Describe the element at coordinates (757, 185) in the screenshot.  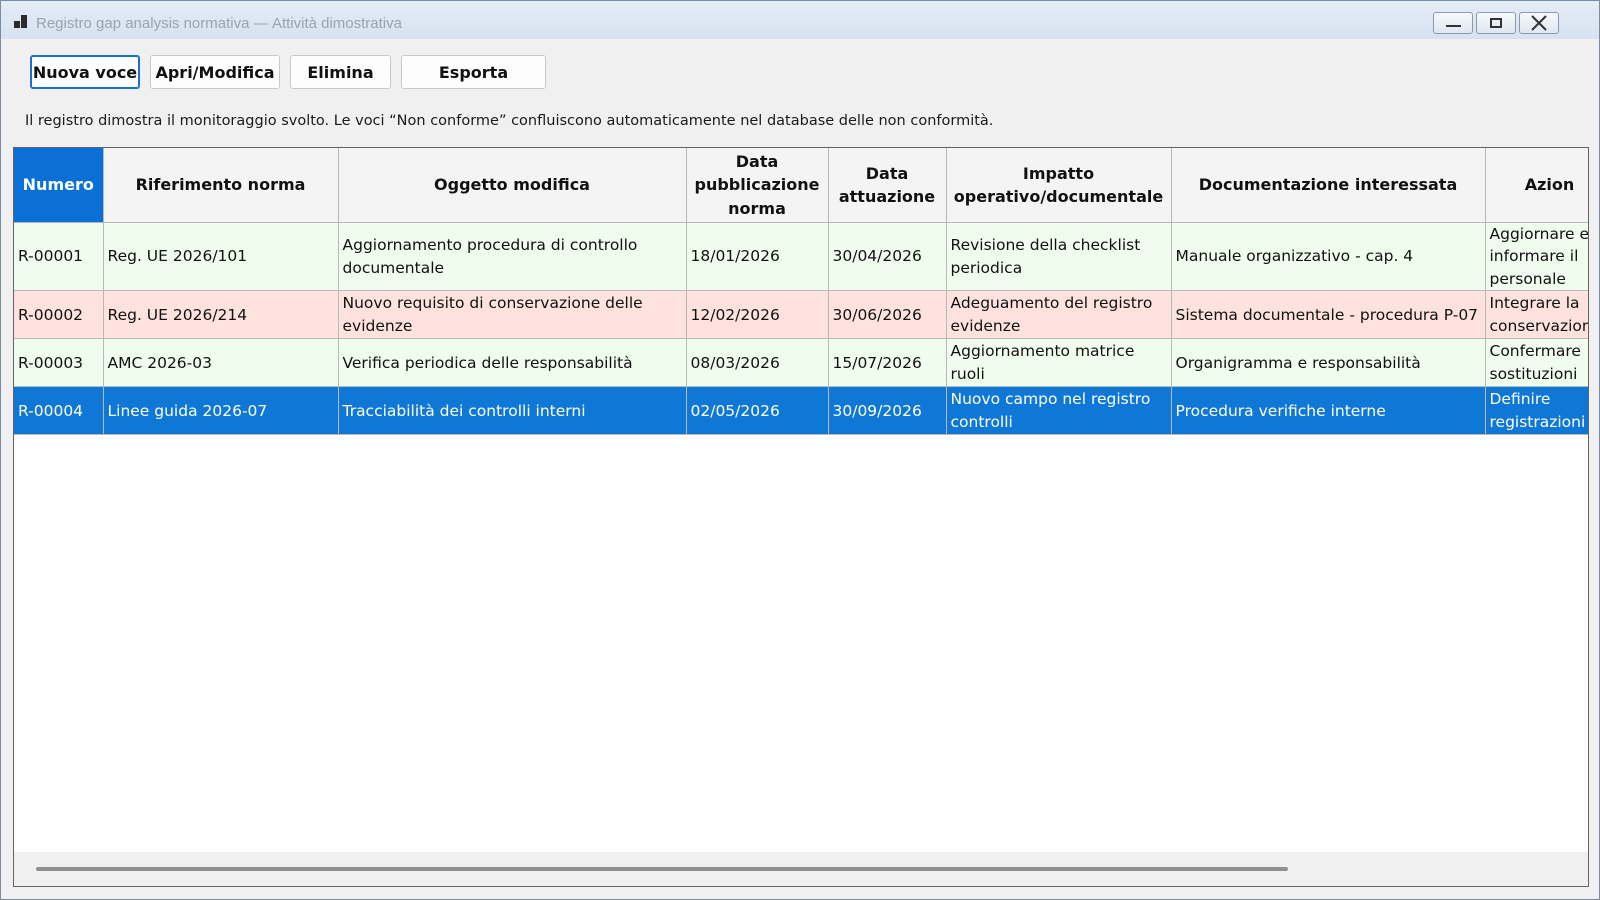
I see `column-header-data-pubblicazione: Data pubblicazione norma` at that location.